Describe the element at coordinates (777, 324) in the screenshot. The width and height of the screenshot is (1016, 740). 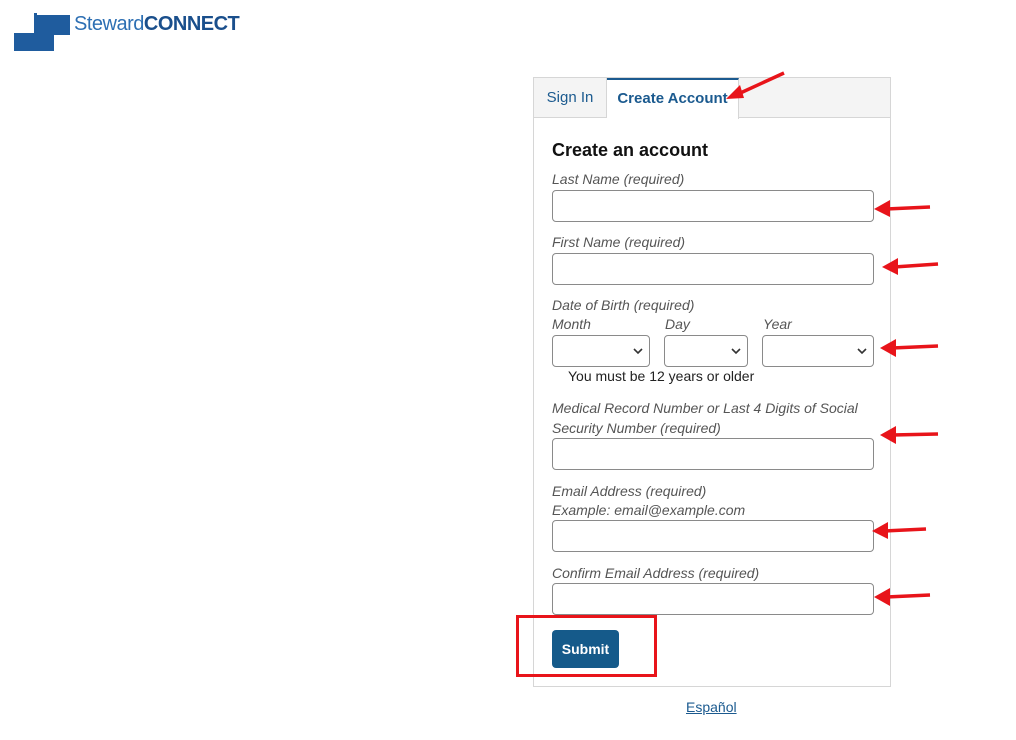
I see `year-label: Year` at that location.